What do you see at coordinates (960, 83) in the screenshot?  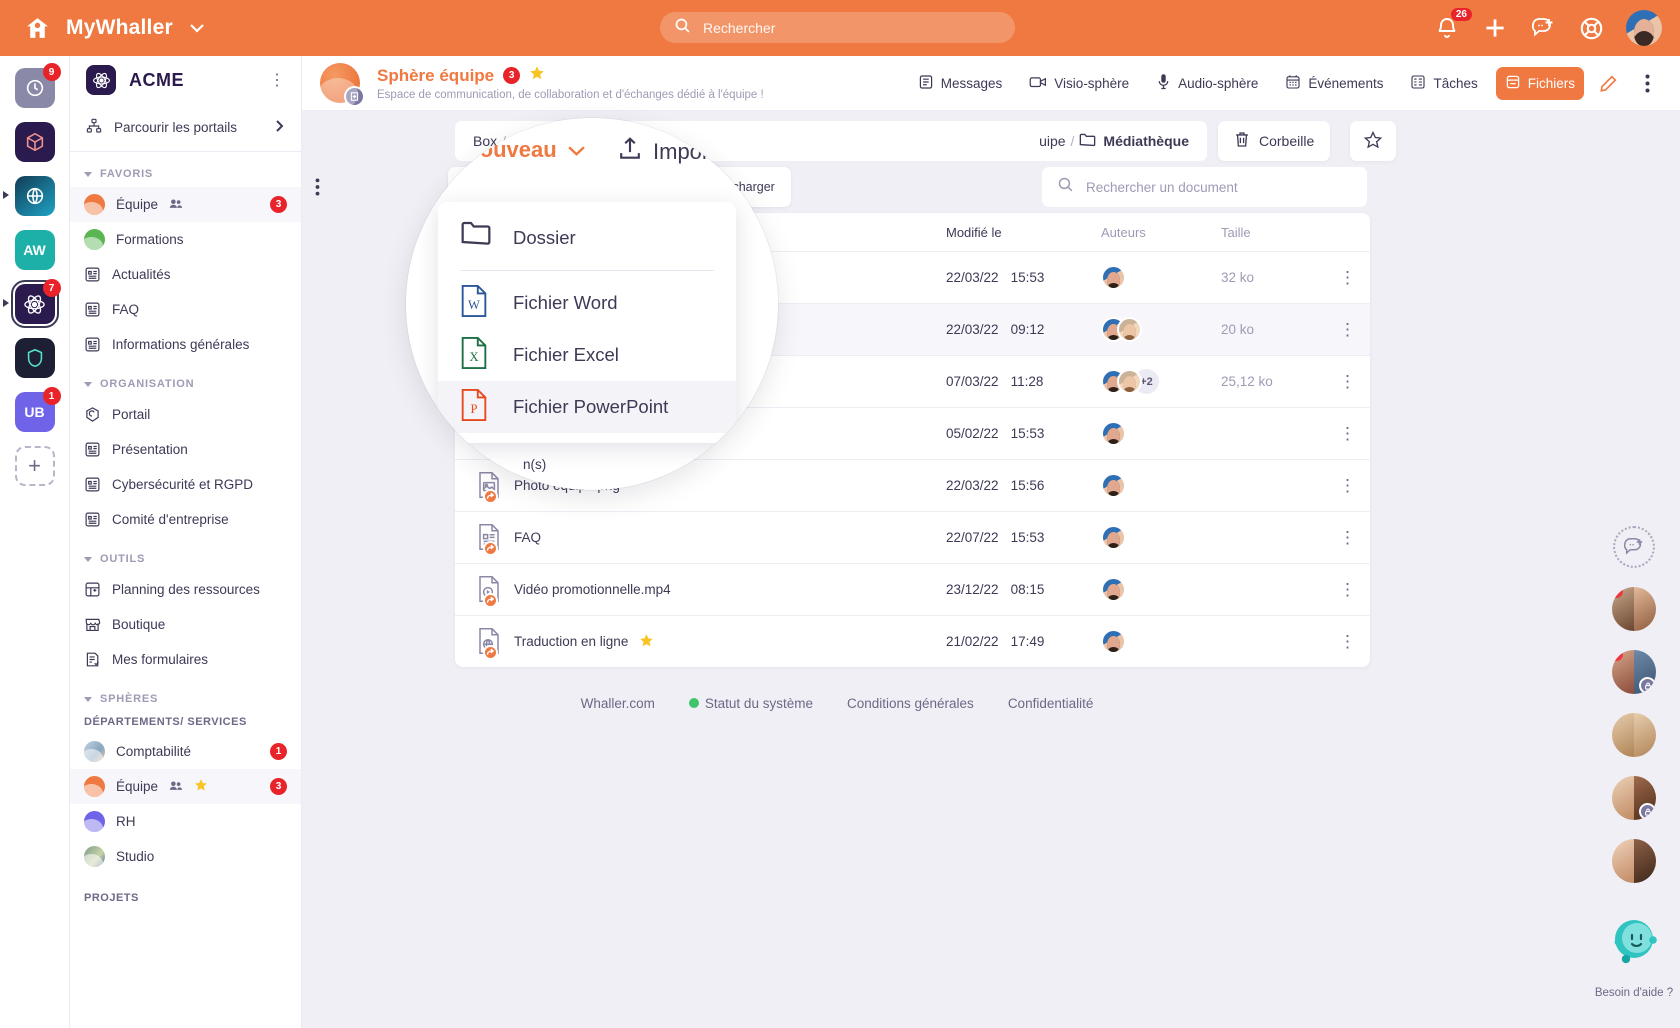 I see `tab-messages: Messages` at bounding box center [960, 83].